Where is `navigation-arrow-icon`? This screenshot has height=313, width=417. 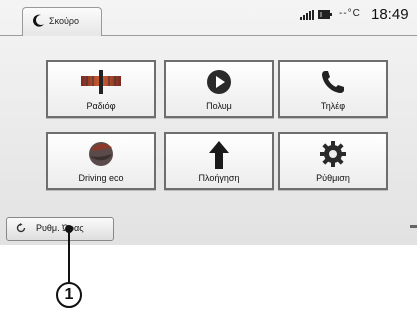
navigation-arrow-icon is located at coordinates (219, 155).